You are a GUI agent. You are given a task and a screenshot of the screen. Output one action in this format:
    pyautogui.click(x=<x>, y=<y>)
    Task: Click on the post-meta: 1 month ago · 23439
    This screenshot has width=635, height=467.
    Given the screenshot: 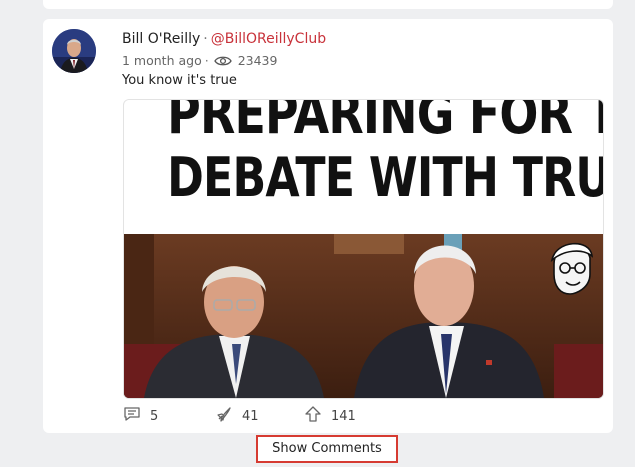 What is the action you would take?
    pyautogui.click(x=199, y=60)
    